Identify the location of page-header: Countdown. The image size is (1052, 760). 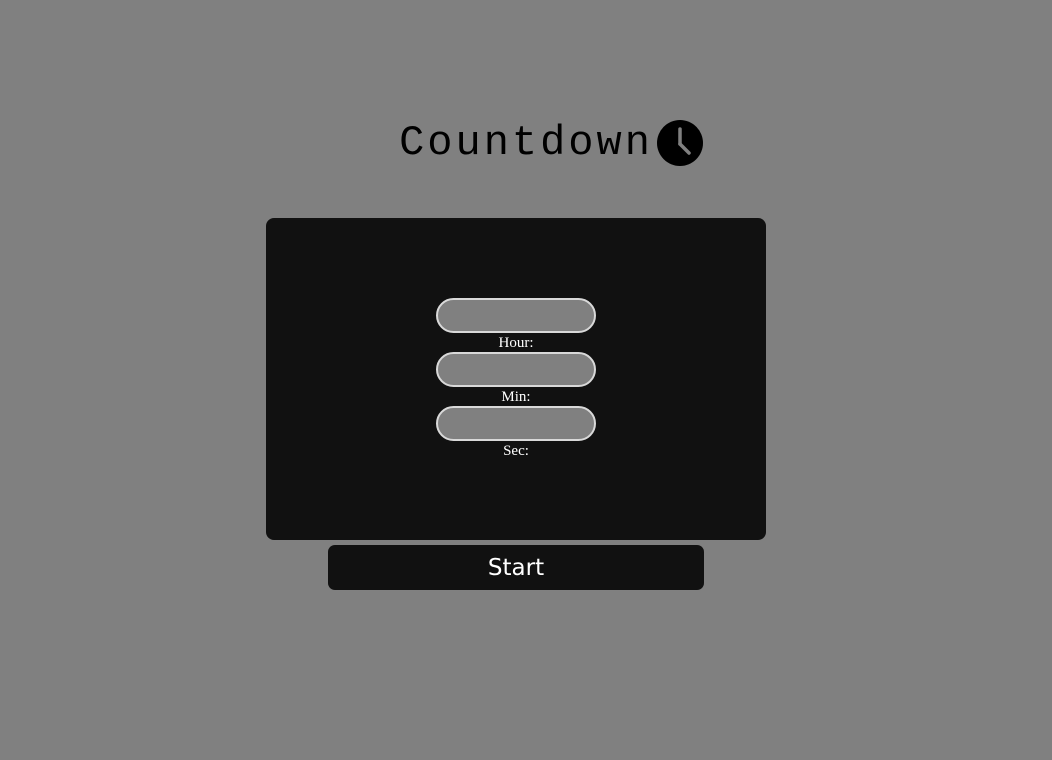
(526, 143).